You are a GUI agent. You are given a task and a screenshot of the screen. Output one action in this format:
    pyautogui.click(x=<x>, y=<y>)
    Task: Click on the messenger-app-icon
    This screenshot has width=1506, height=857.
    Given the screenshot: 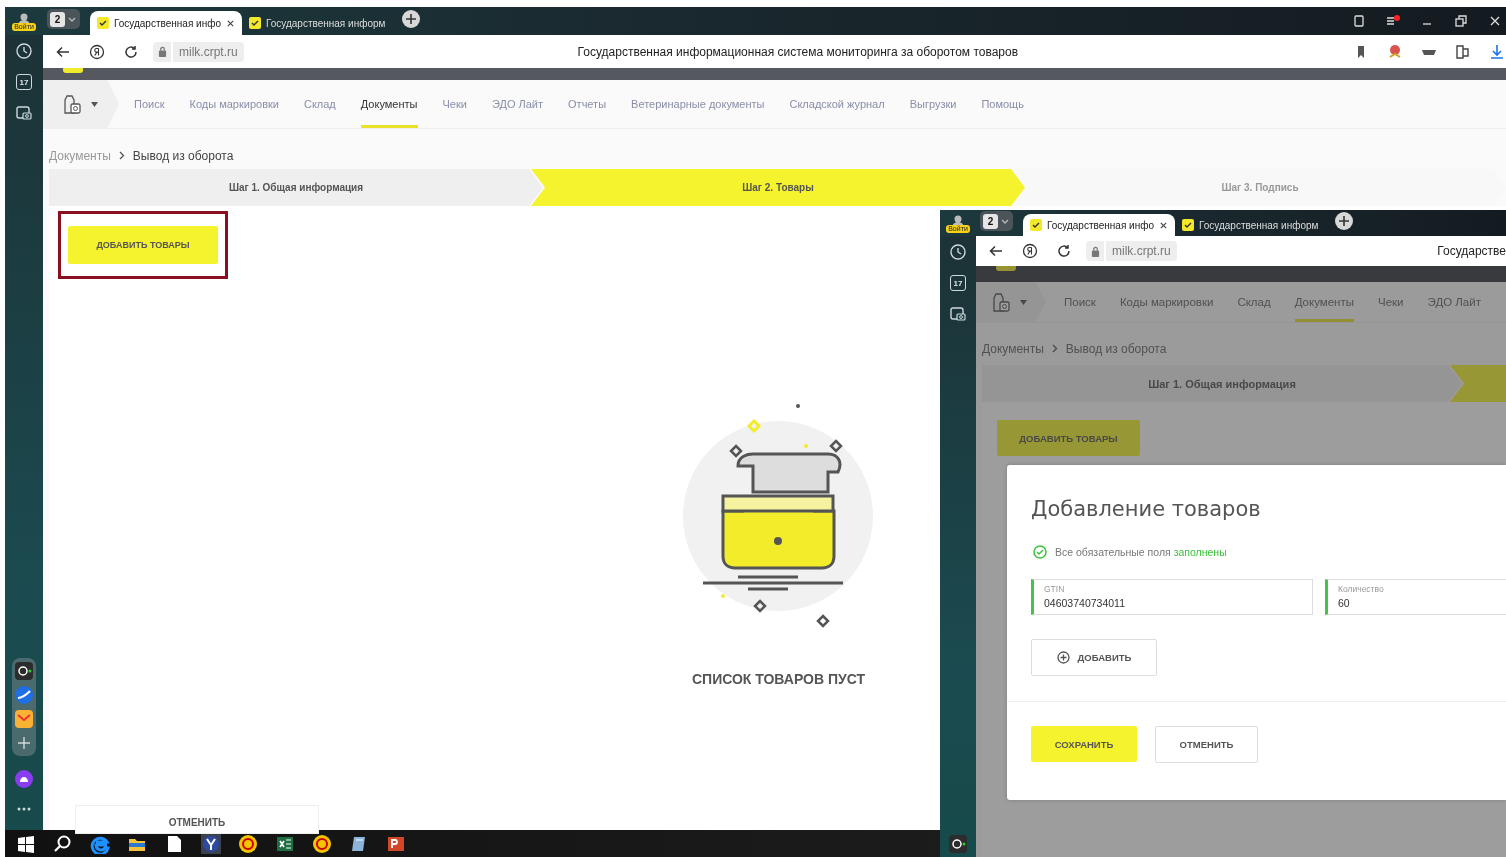 What is the action you would take?
    pyautogui.click(x=24, y=695)
    